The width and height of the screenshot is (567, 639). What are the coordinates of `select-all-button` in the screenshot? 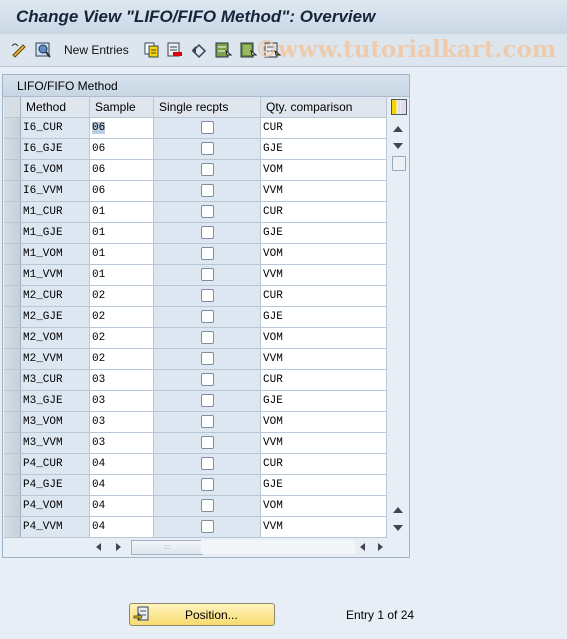 It's located at (223, 50).